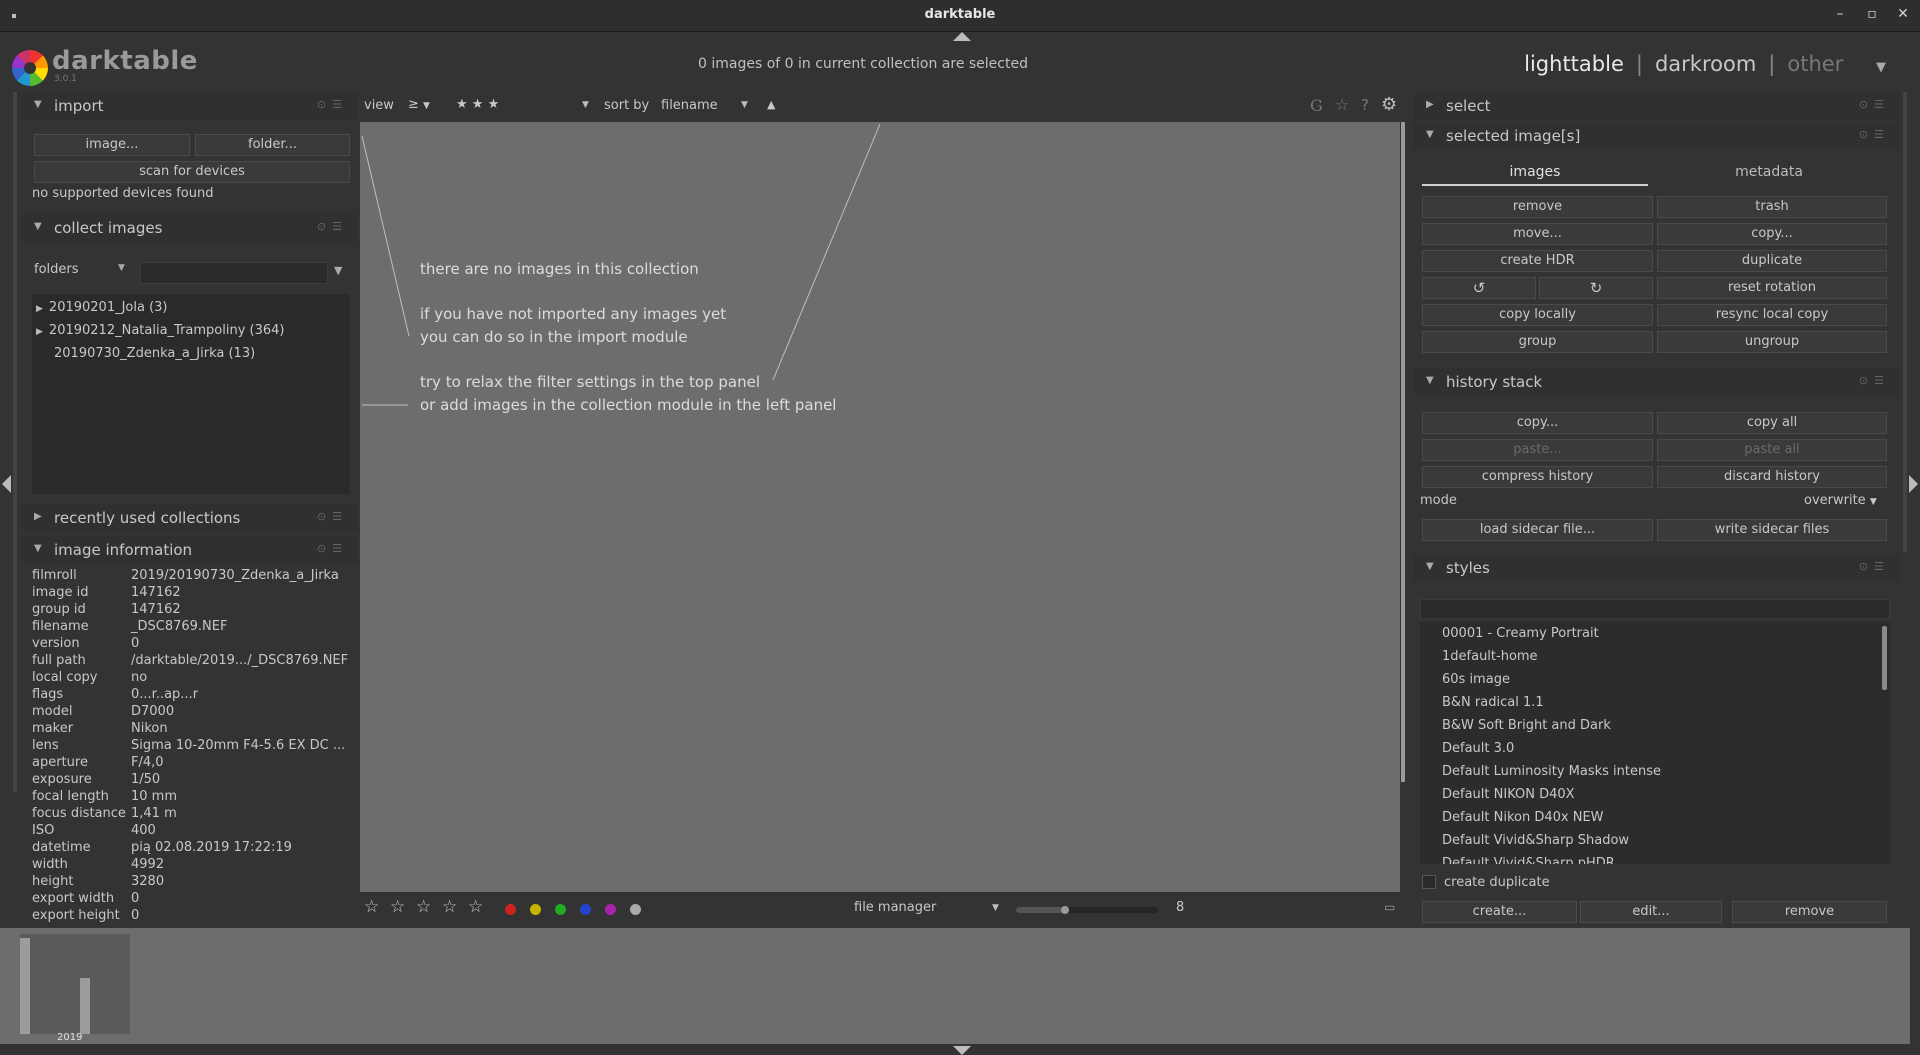  What do you see at coordinates (1840, 500) in the screenshot?
I see `mode-combo: overwrite ▼` at bounding box center [1840, 500].